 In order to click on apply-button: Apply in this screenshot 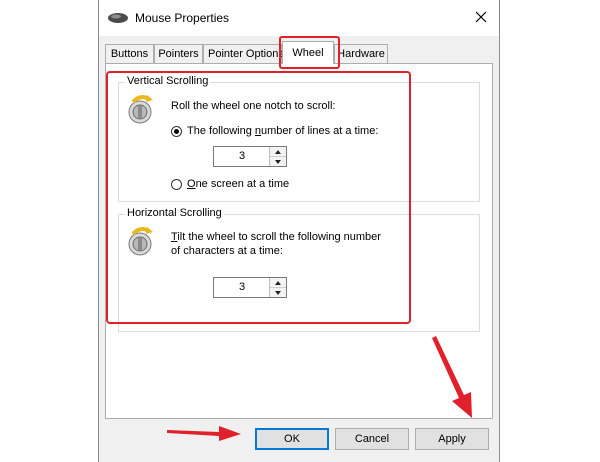, I will do `click(452, 439)`.